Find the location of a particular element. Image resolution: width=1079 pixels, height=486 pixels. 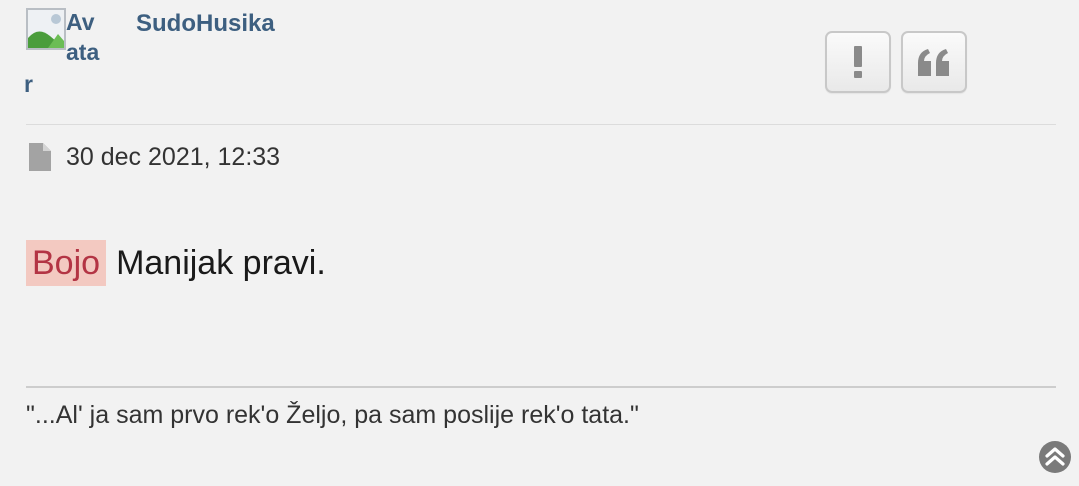

avatar-alt-text: Av is located at coordinates (80, 22).